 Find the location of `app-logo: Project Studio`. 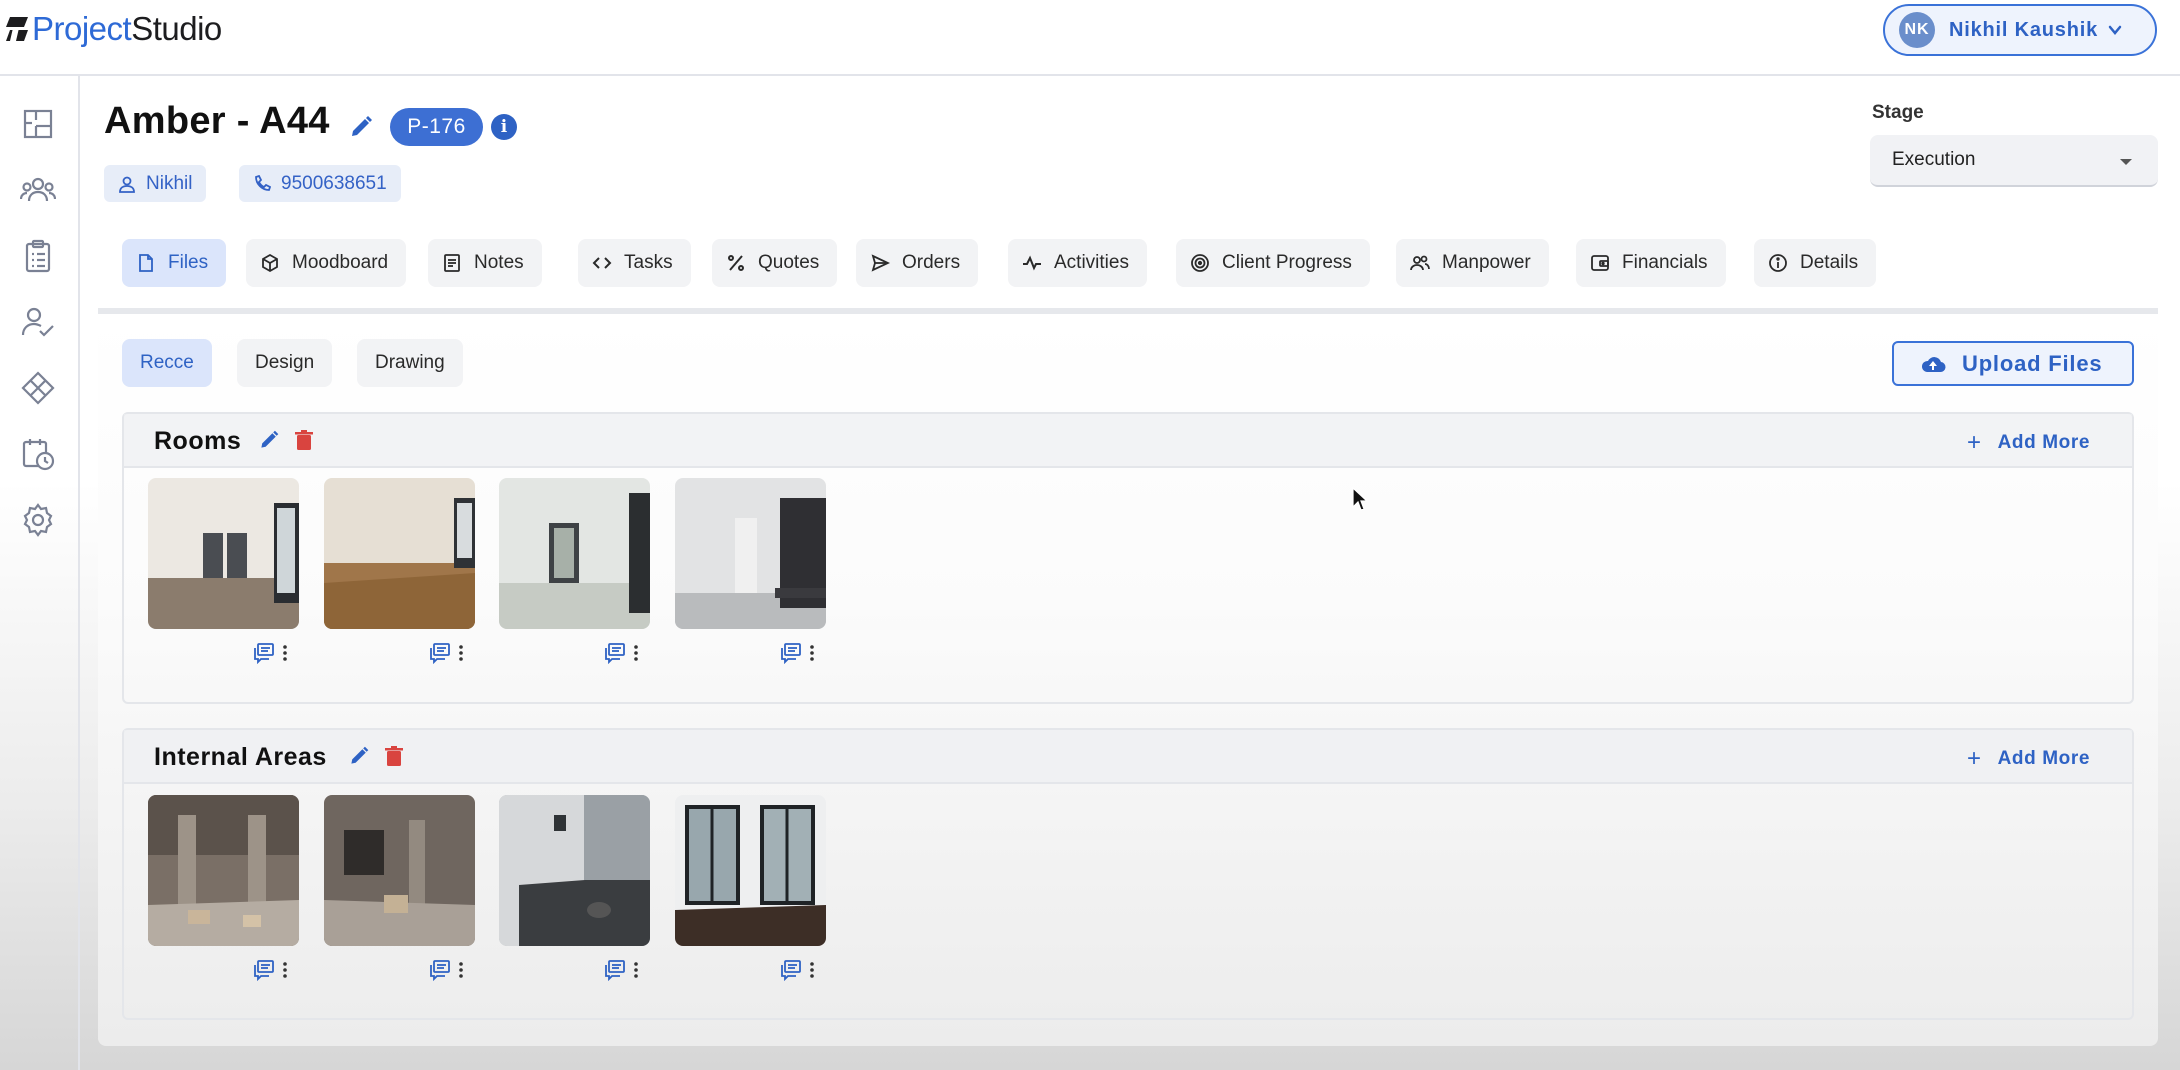

app-logo: Project Studio is located at coordinates (113, 29).